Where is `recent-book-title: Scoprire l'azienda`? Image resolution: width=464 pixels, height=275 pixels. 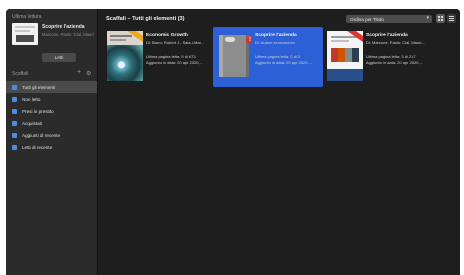
recent-book-title: Scoprire l'azienda is located at coordinates (63, 27).